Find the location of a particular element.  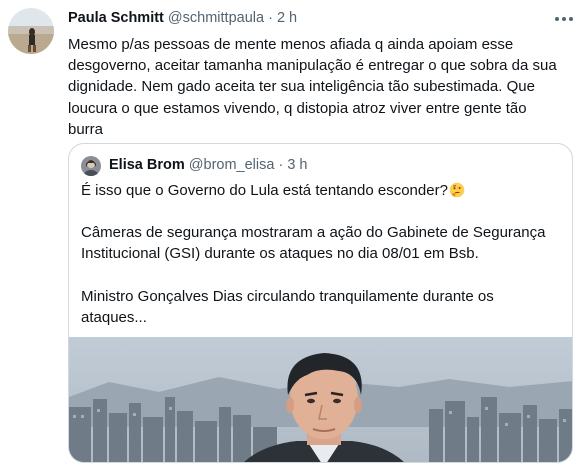

thinking-face-emoji is located at coordinates (457, 190).